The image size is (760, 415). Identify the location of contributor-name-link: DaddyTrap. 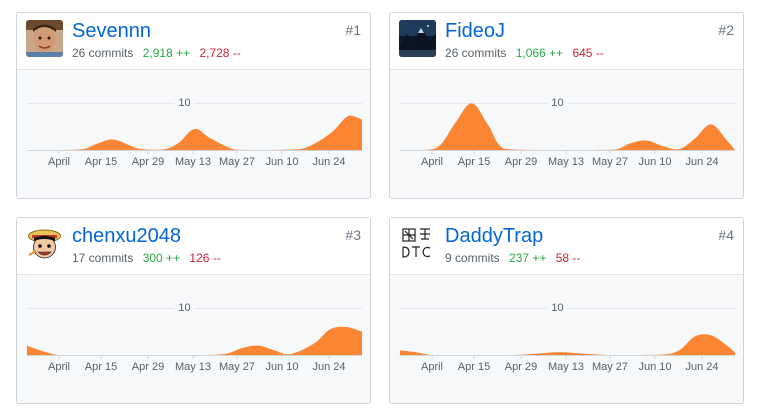
(494, 236).